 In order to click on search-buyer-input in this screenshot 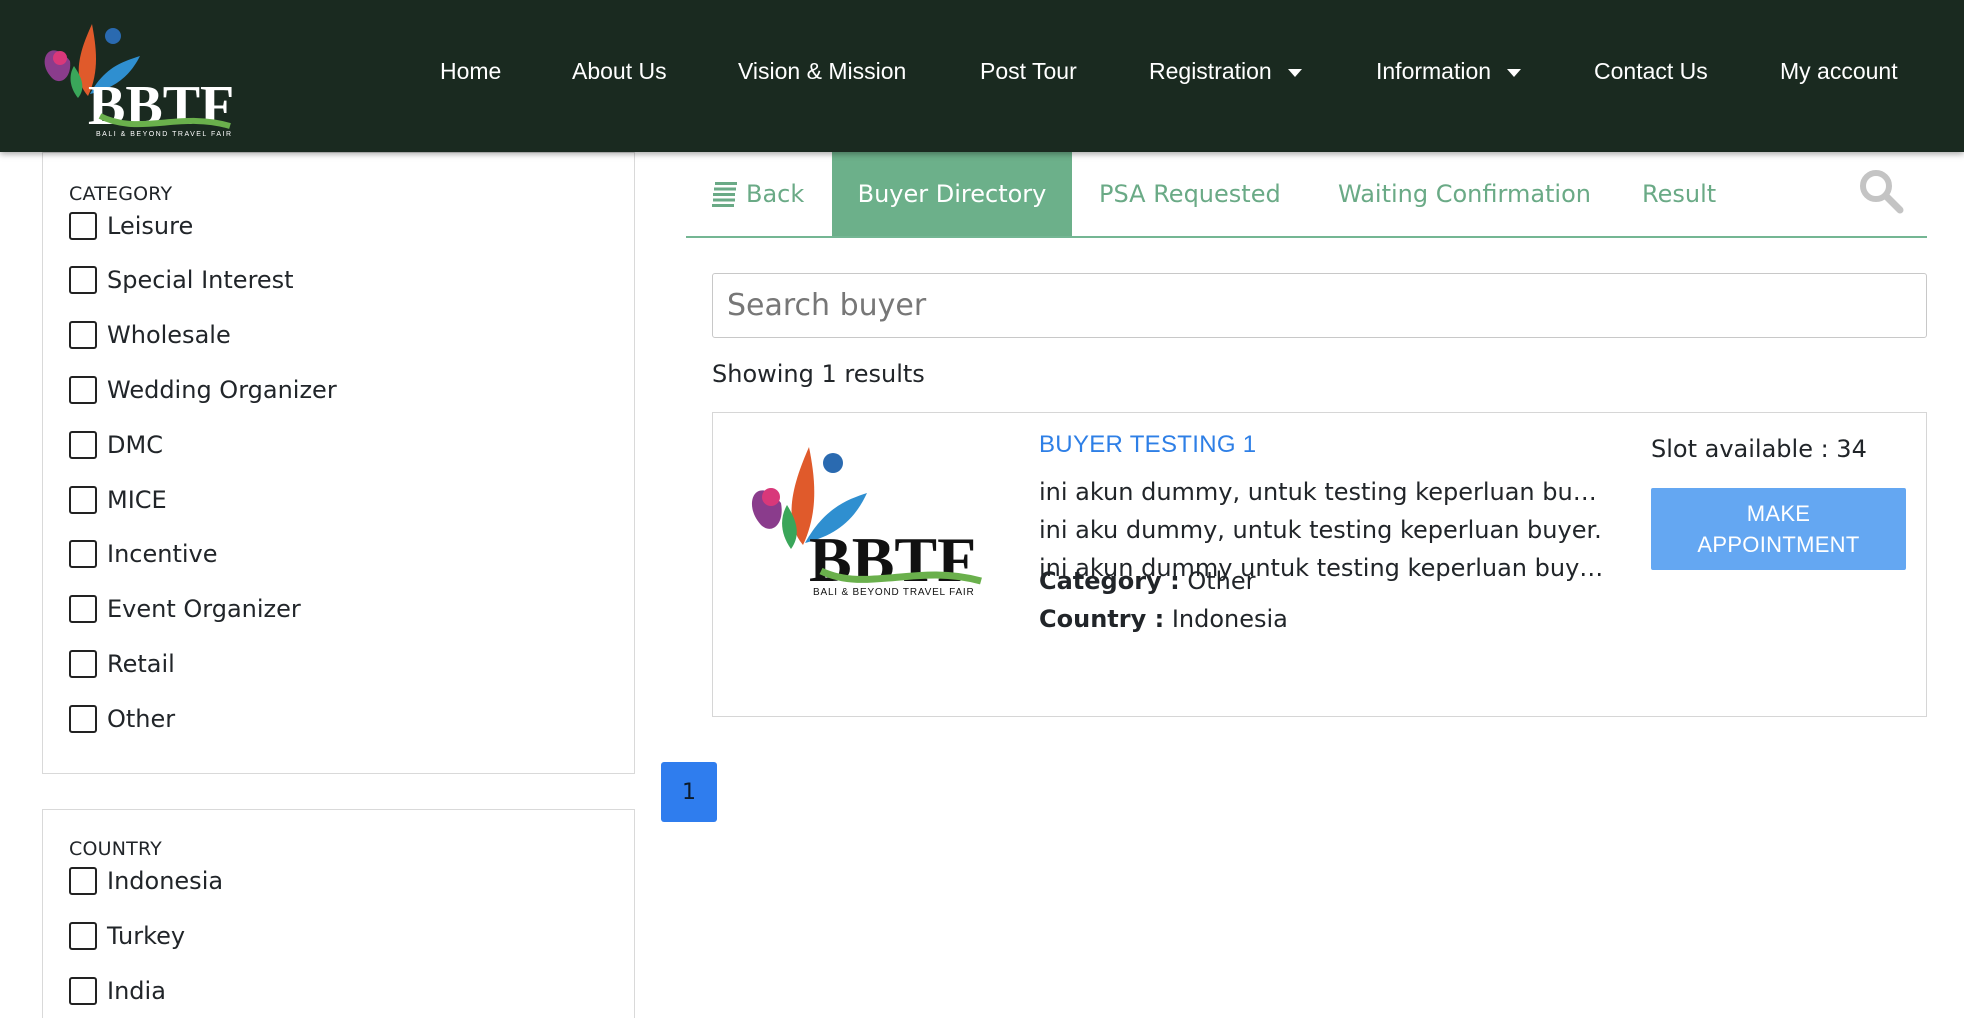, I will do `click(1319, 305)`.